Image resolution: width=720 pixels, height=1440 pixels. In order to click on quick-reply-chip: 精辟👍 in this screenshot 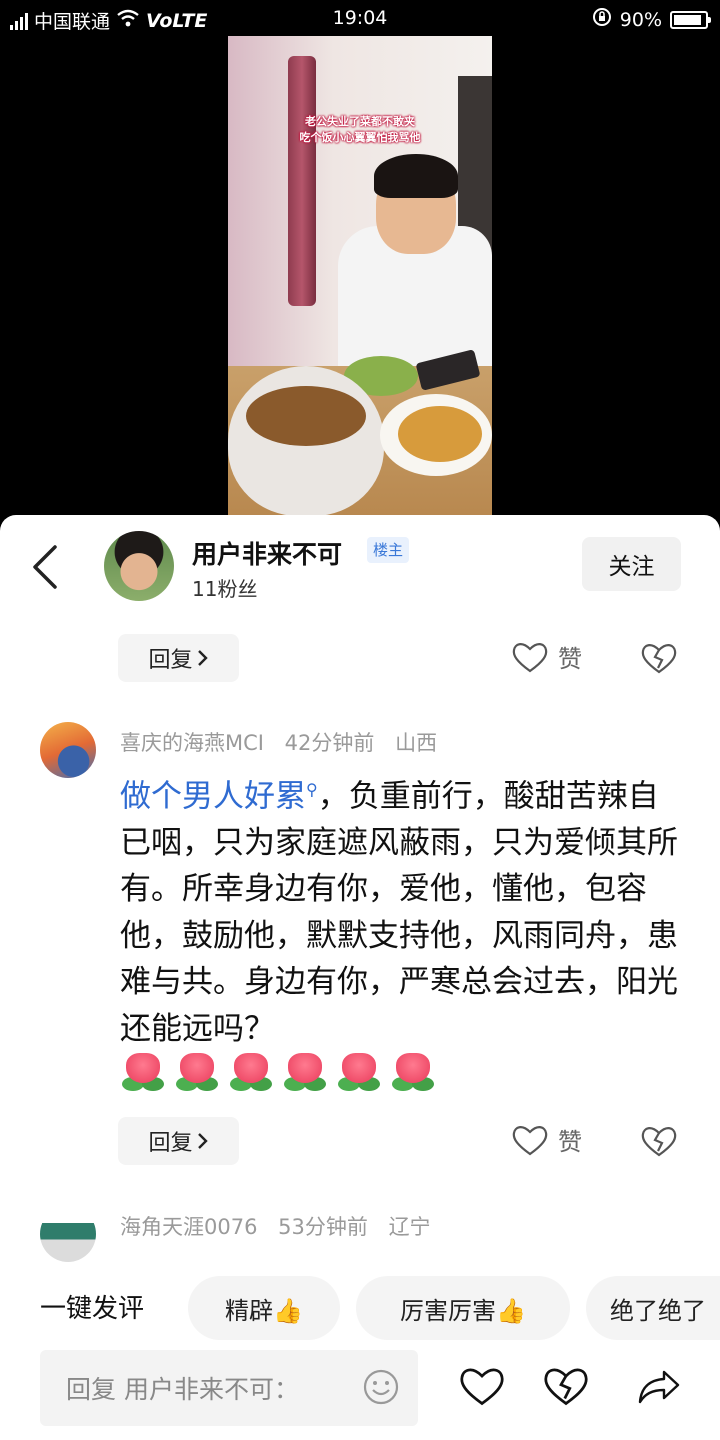, I will do `click(264, 1308)`.